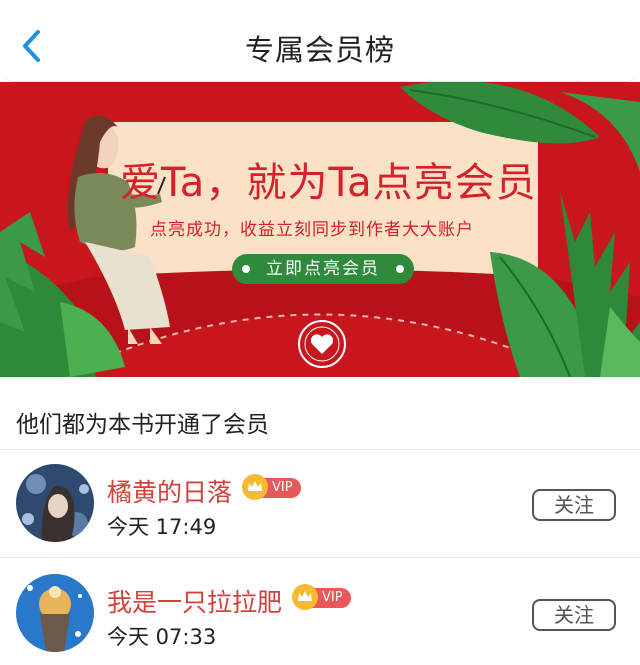 The height and width of the screenshot is (665, 640). I want to click on light-up-membership-button: 立即点亮会员, so click(323, 269).